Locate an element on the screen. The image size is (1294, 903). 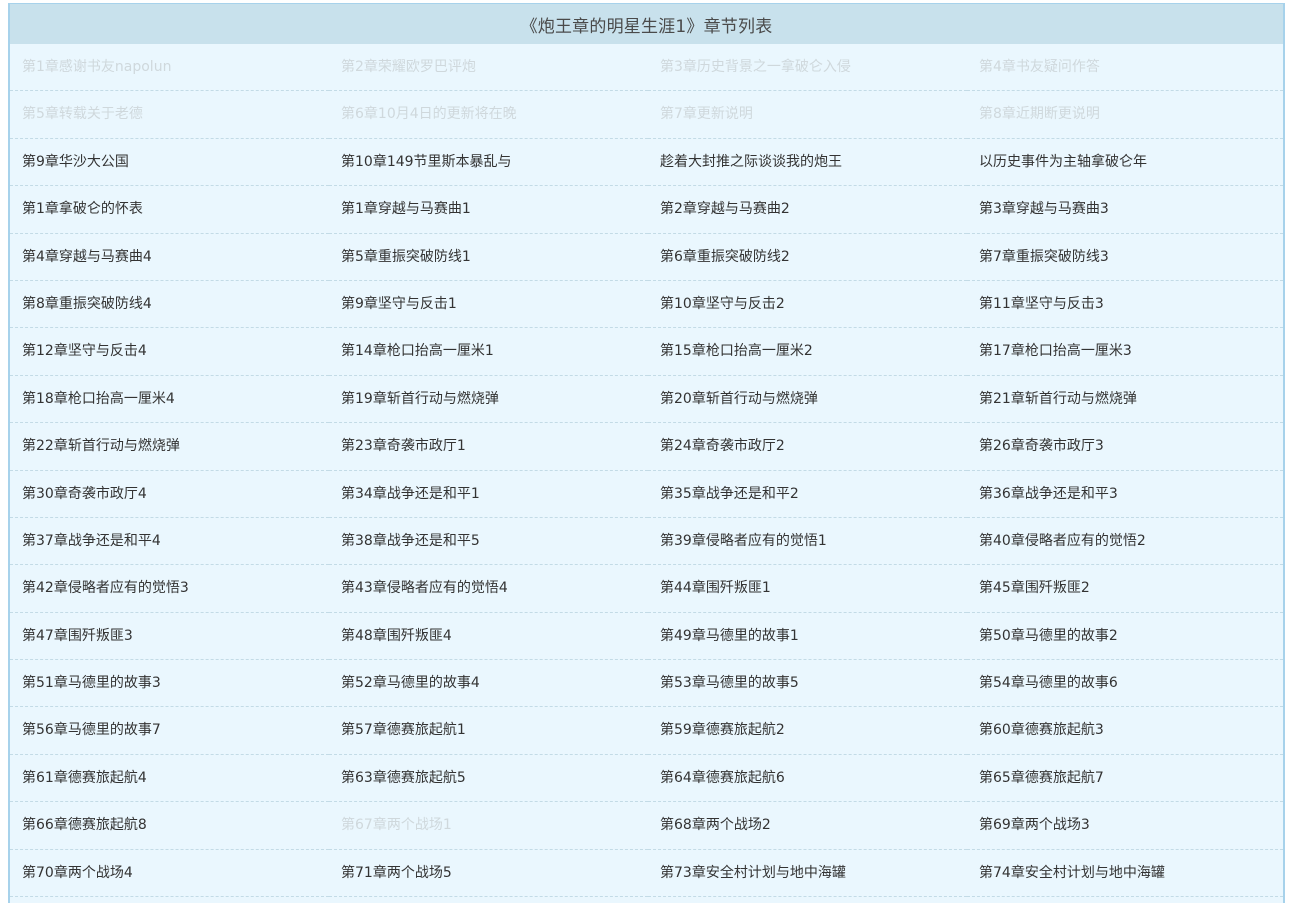
chapter-link: 第7章重振突破防线3 is located at coordinates (1125, 257).